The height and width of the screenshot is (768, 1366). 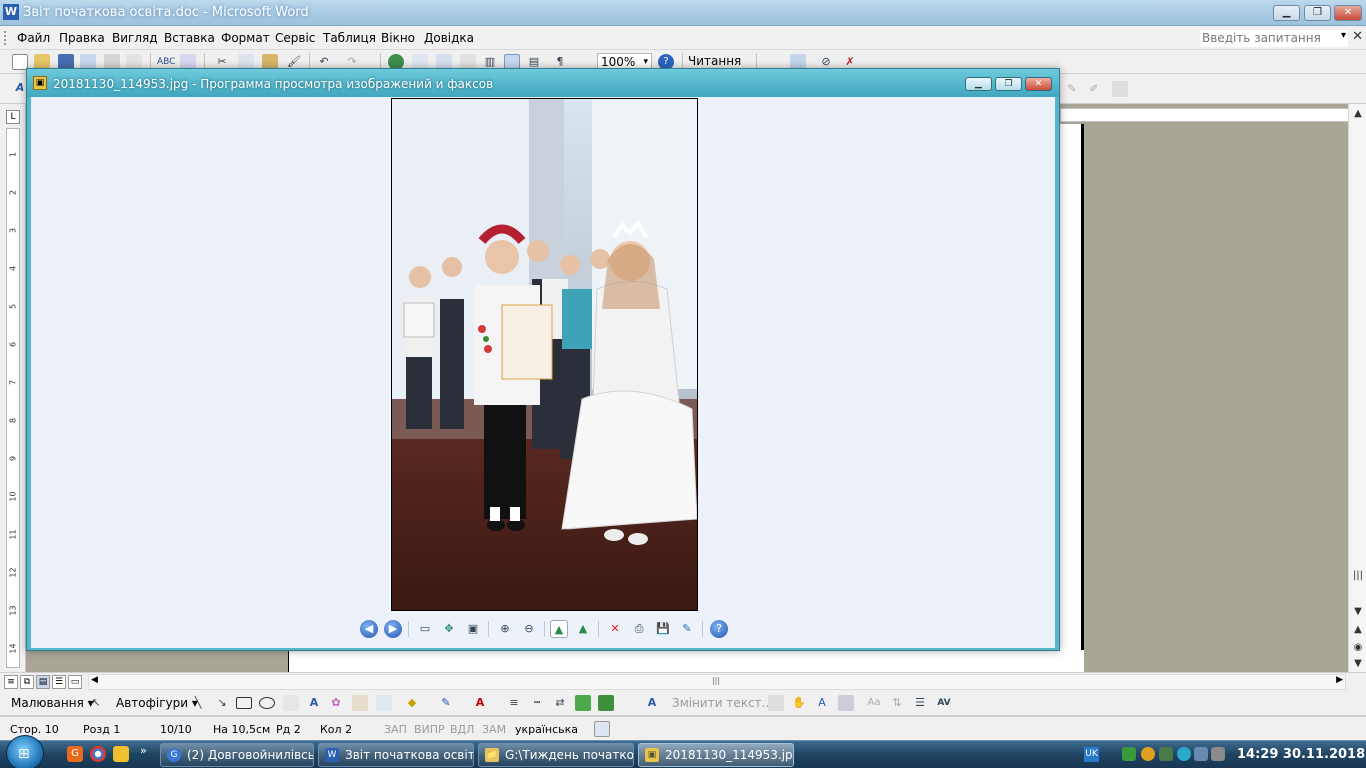 I want to click on menu-insert: Вставка, so click(x=189, y=38).